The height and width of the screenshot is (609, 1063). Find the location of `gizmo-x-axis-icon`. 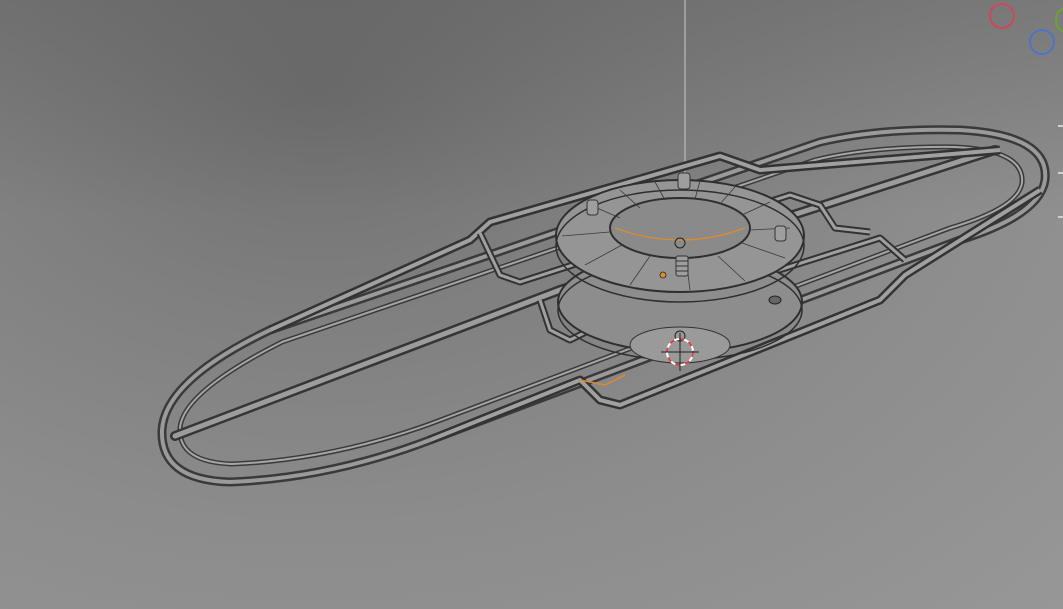

gizmo-x-axis-icon is located at coordinates (1002, 16).